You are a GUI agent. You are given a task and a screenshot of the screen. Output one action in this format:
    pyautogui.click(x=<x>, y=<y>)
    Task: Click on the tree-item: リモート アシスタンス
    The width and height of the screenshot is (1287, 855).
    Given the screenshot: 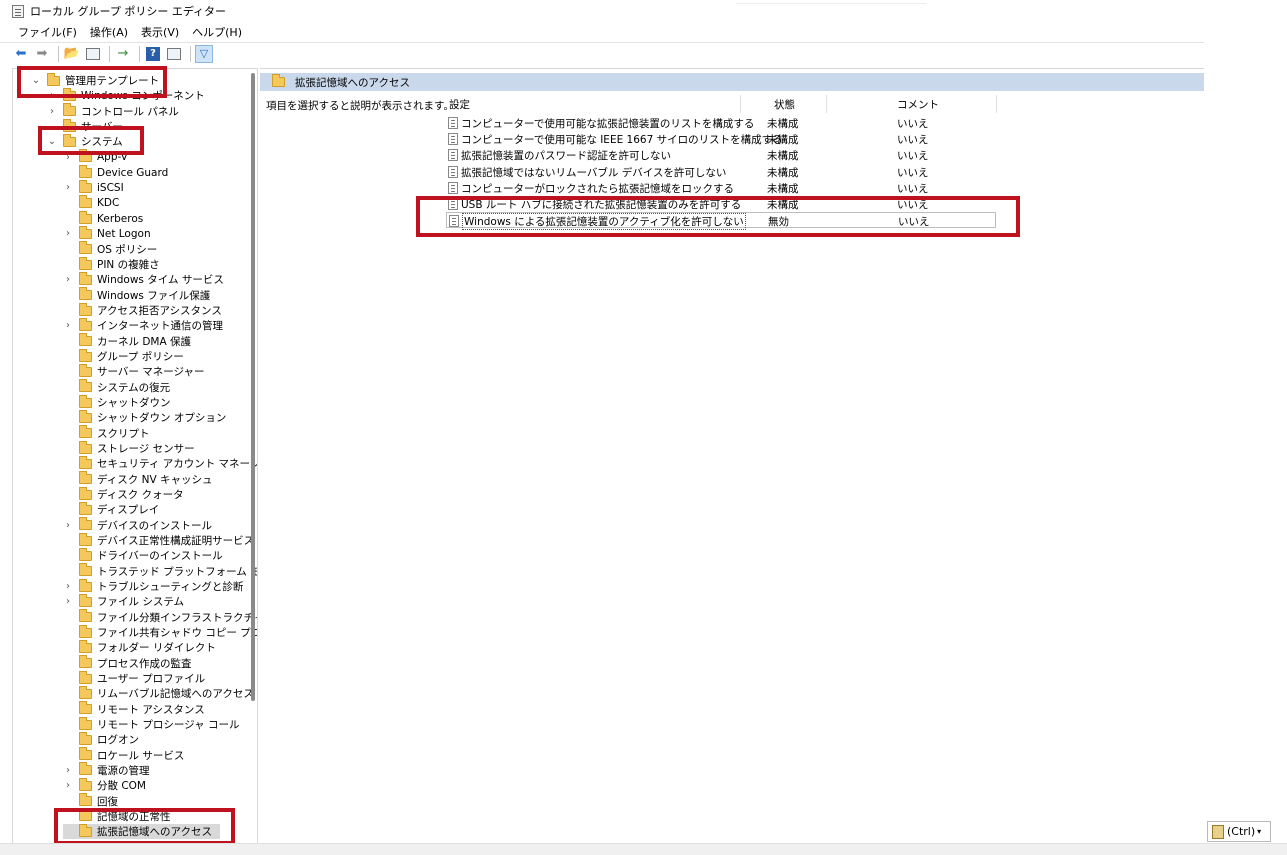 What is the action you would take?
    pyautogui.click(x=134, y=709)
    